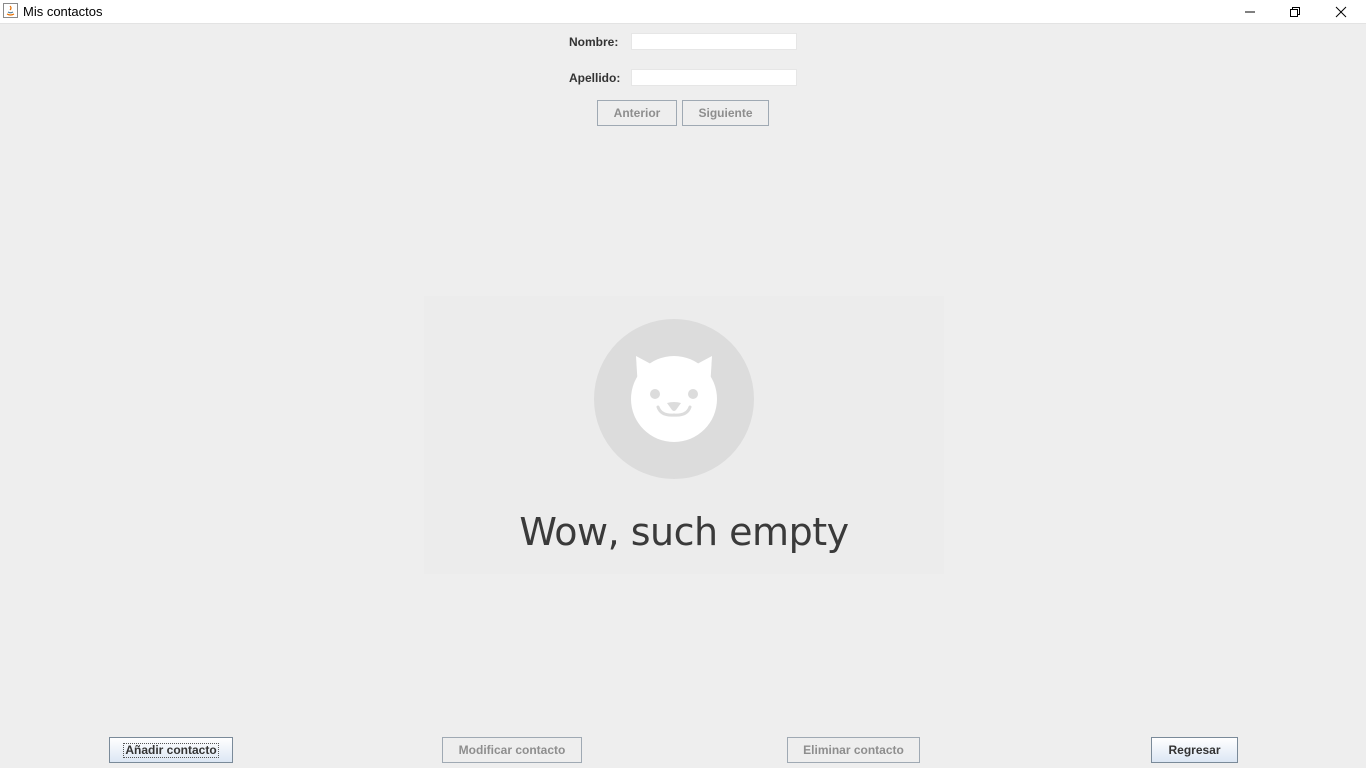 The image size is (1366, 768). I want to click on previous-button: Anterior, so click(637, 113).